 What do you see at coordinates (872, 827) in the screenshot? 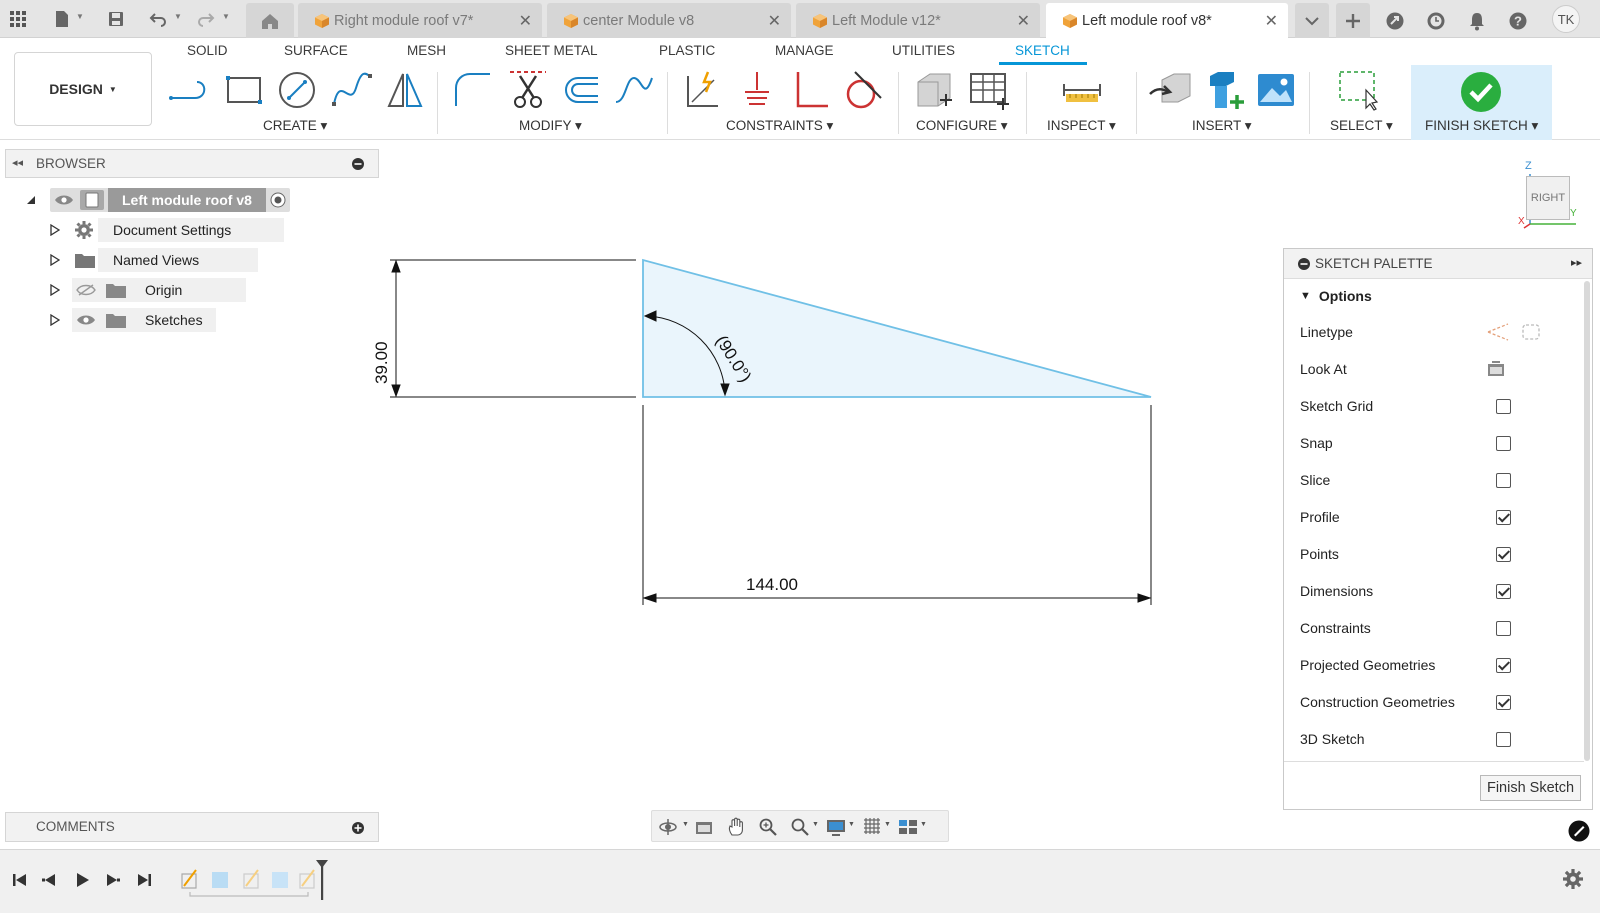
I see `grid-settings-icon` at bounding box center [872, 827].